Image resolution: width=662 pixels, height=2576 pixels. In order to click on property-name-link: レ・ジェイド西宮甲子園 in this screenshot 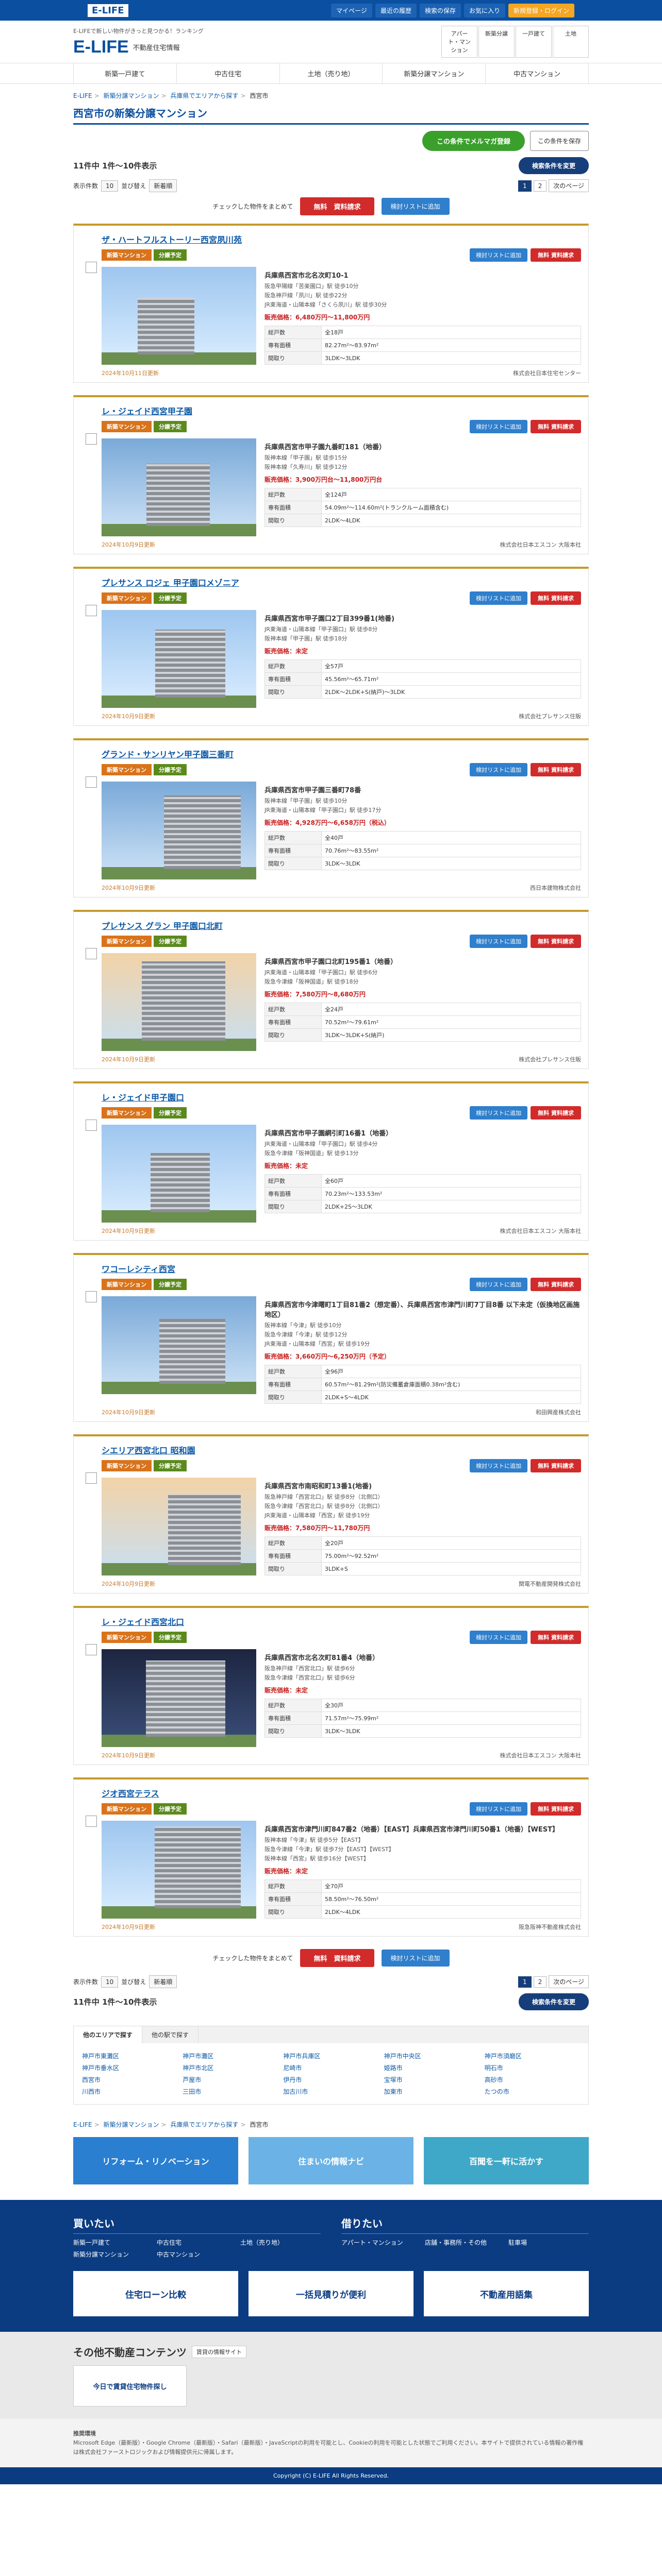, I will do `click(341, 410)`.